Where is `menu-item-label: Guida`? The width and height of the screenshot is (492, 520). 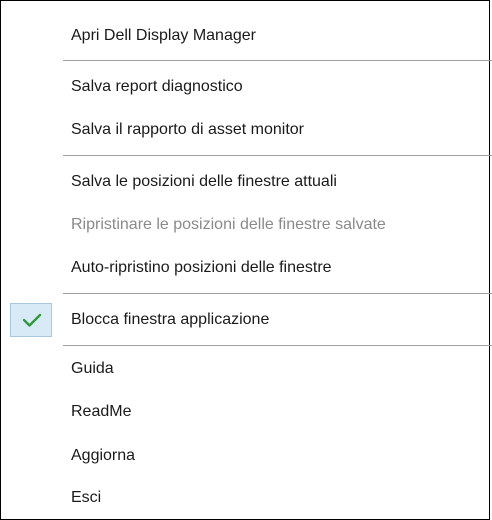 menu-item-label: Guida is located at coordinates (92, 368).